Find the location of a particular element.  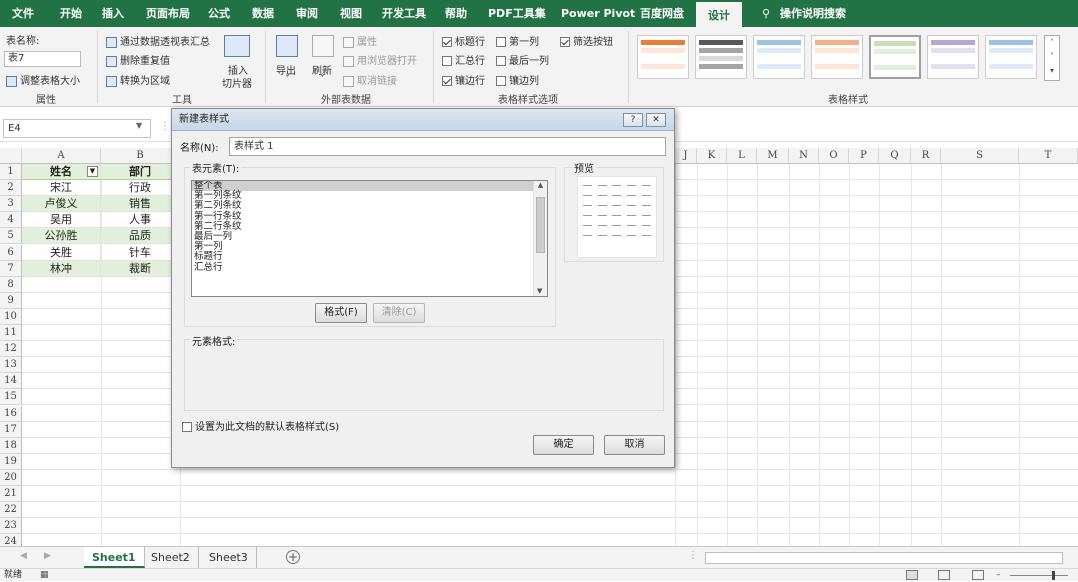

style-swatch-green is located at coordinates (895, 57).